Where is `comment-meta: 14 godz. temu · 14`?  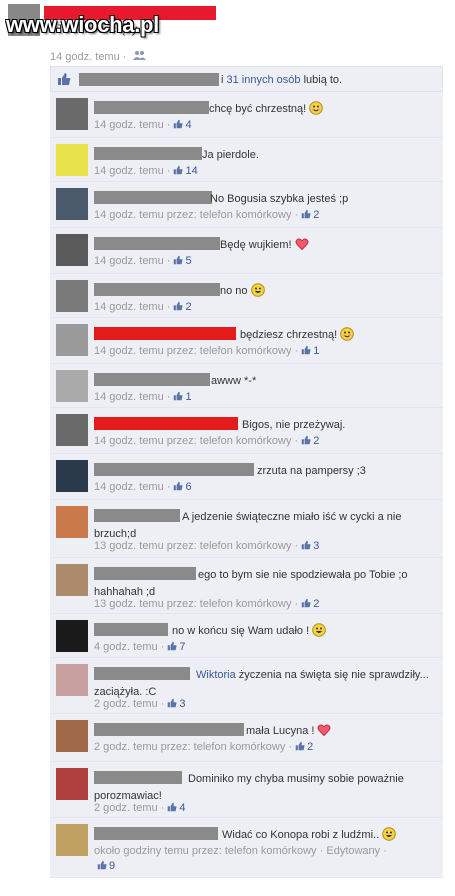 comment-meta: 14 godz. temu · 14 is located at coordinates (146, 171).